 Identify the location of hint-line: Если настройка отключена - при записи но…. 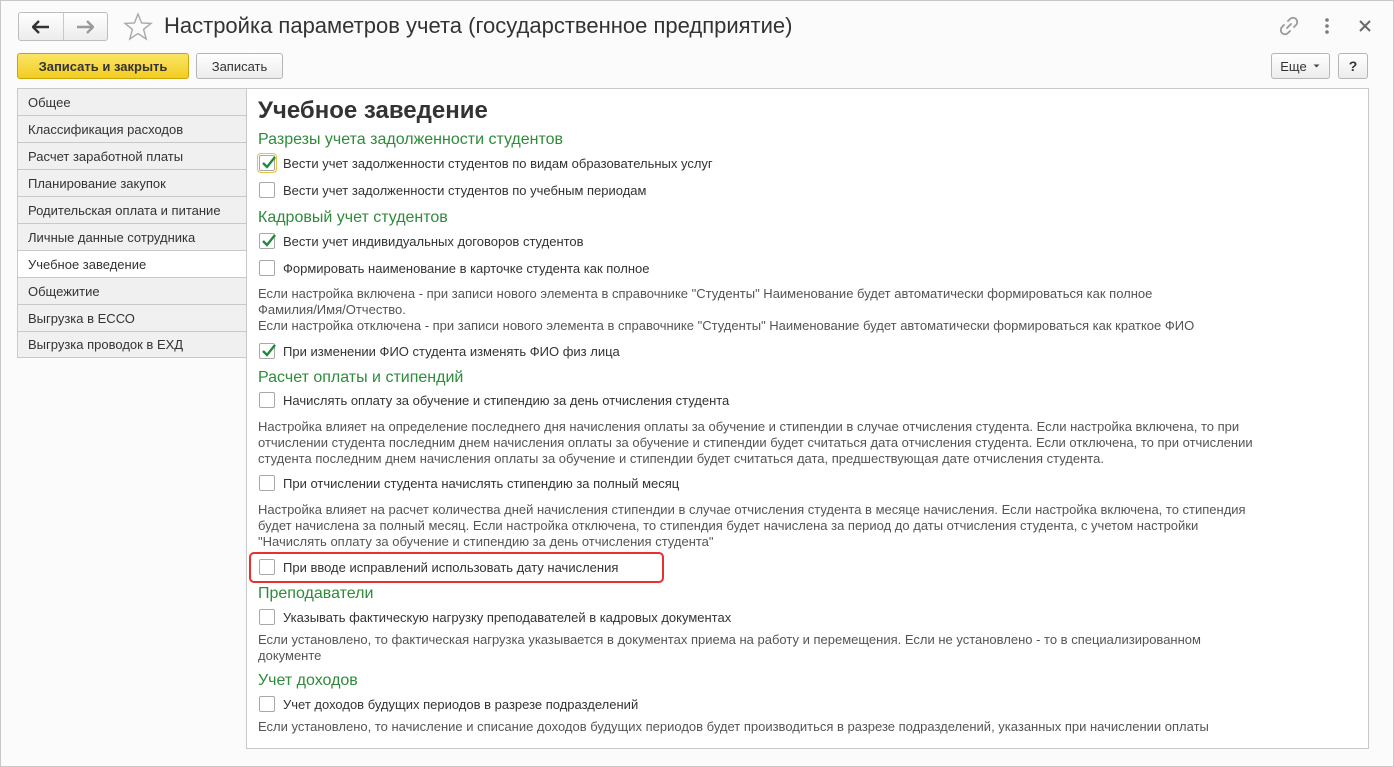
(726, 325).